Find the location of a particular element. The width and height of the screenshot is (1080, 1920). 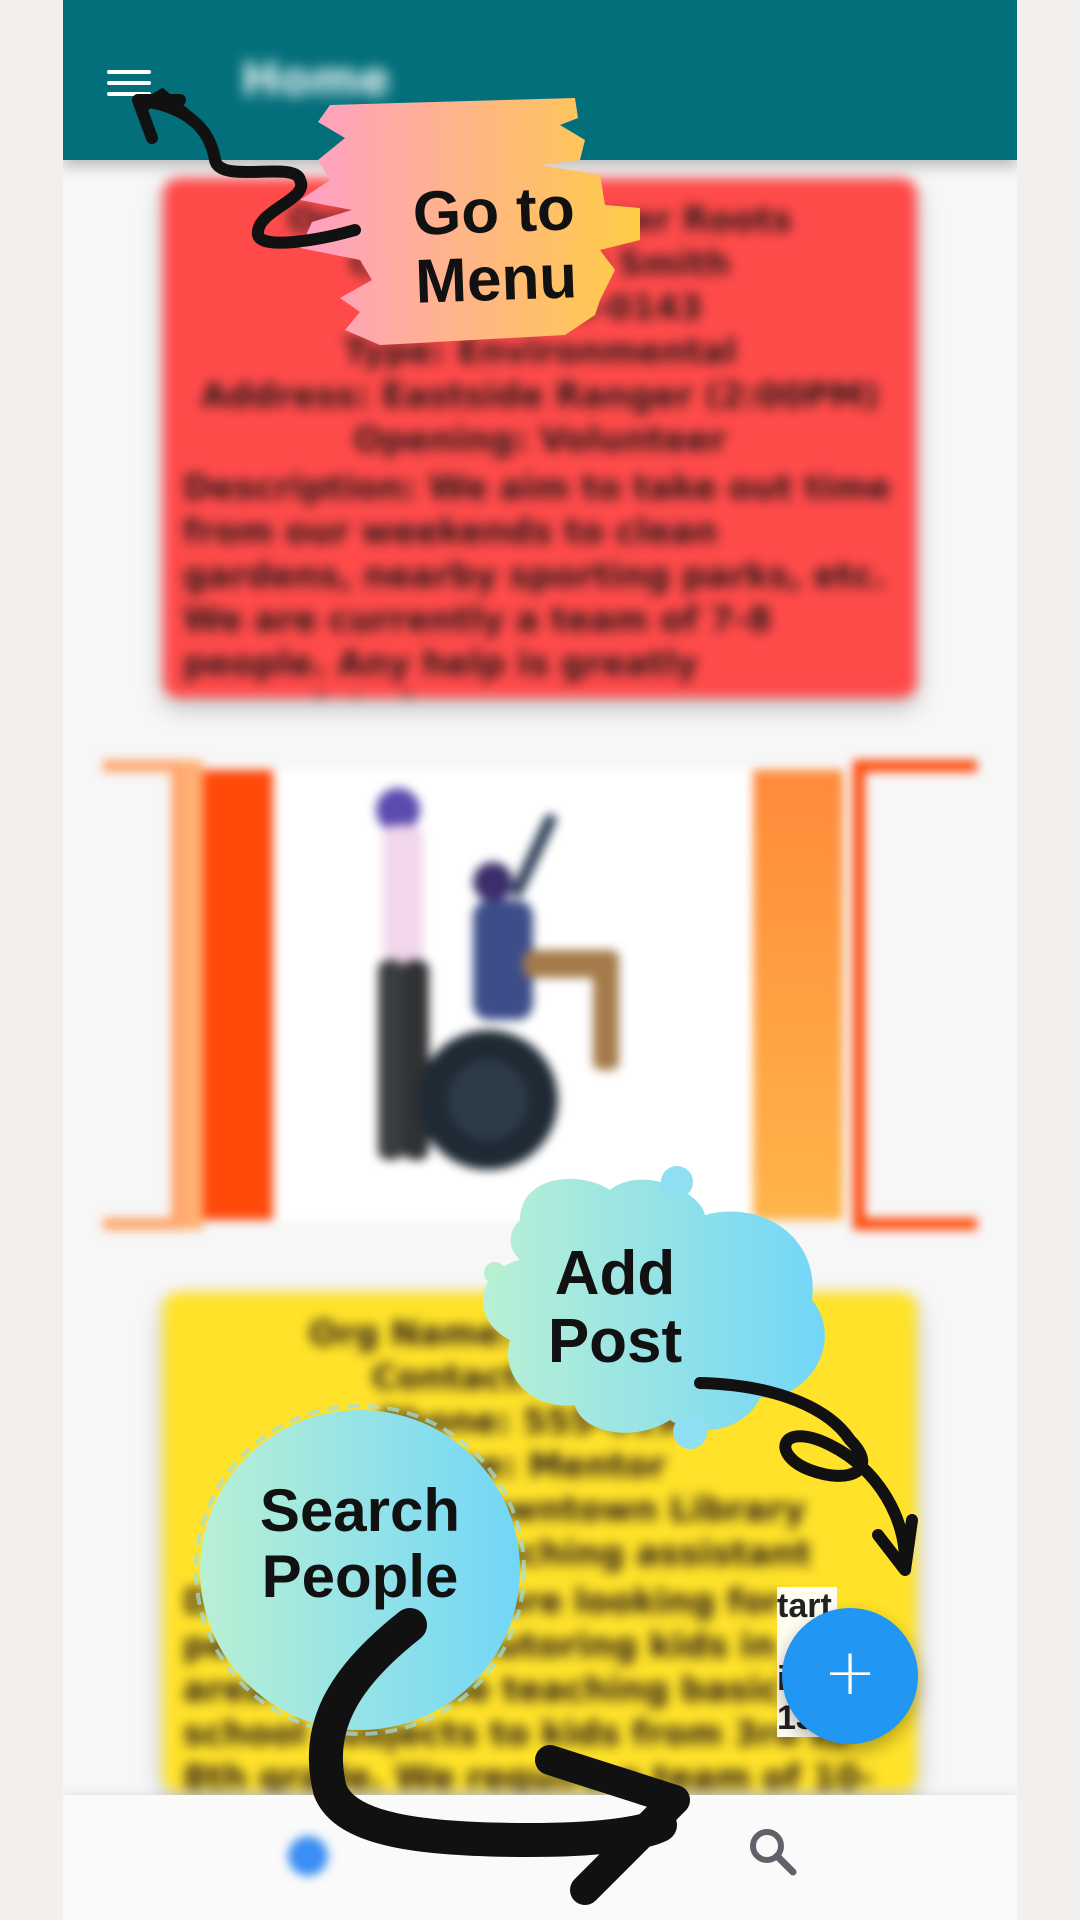

home-icon is located at coordinates (308, 1856).